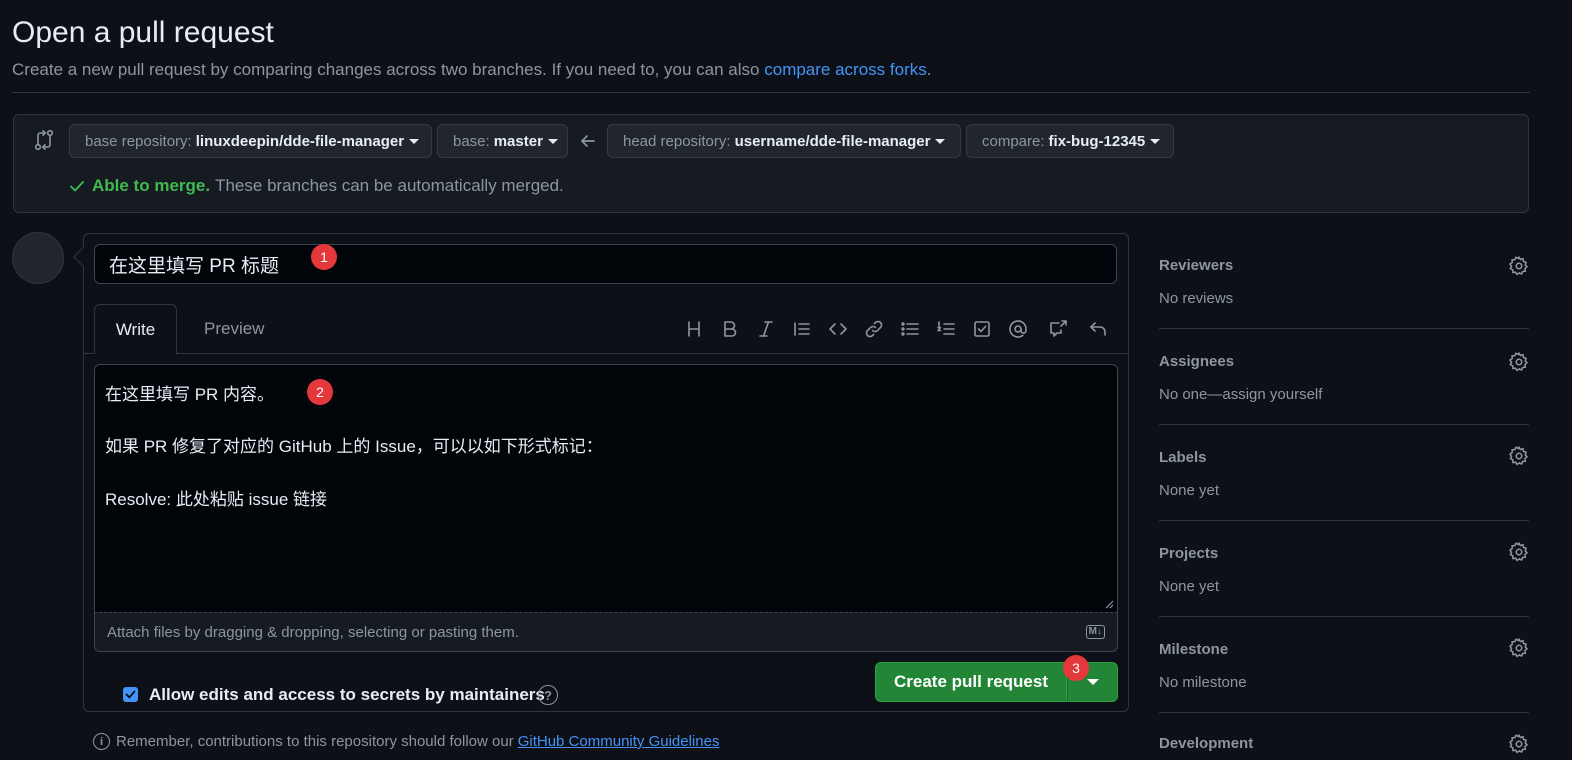  Describe the element at coordinates (300, 141) in the screenshot. I see `base-repository-value: linuxdeepin/dde-file-manager` at that location.